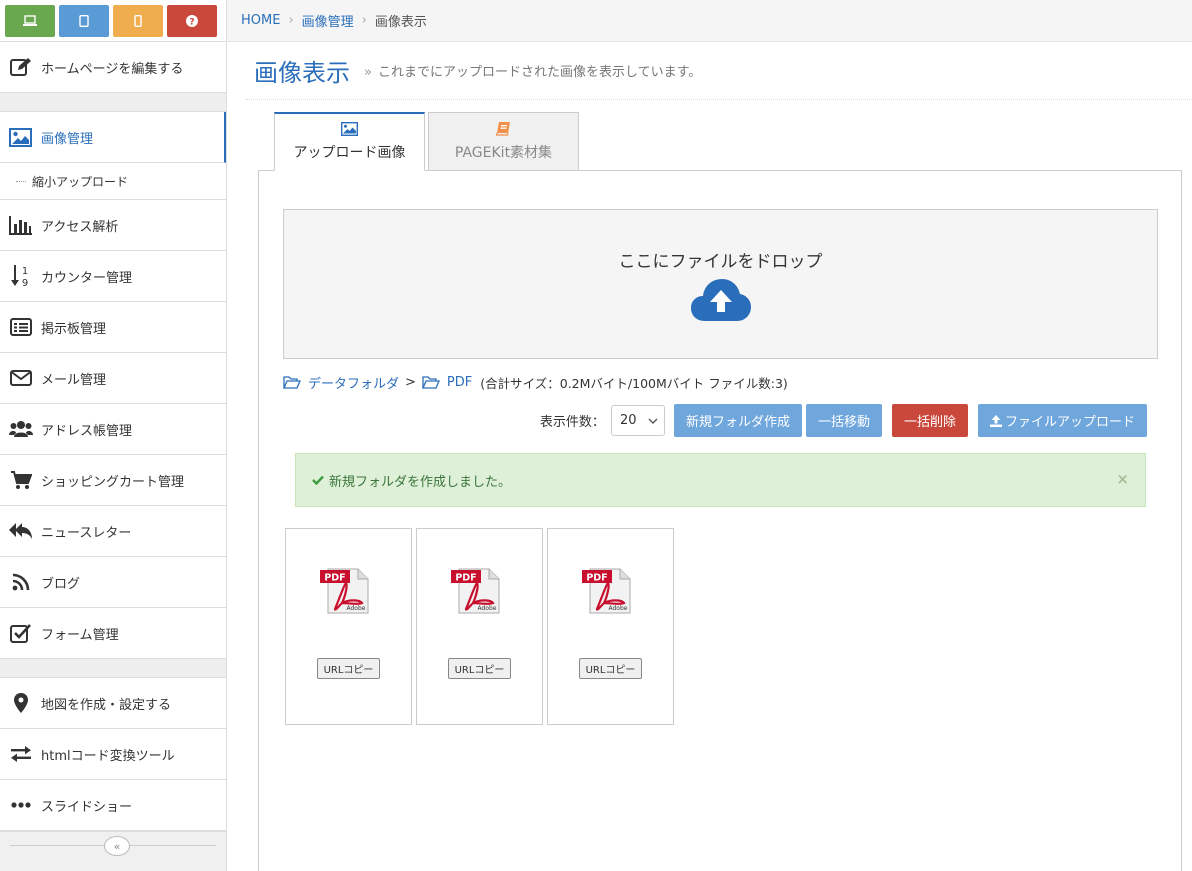 The image size is (1192, 871). What do you see at coordinates (503, 152) in the screenshot?
I see `tab-label: PAGEKit素材集` at bounding box center [503, 152].